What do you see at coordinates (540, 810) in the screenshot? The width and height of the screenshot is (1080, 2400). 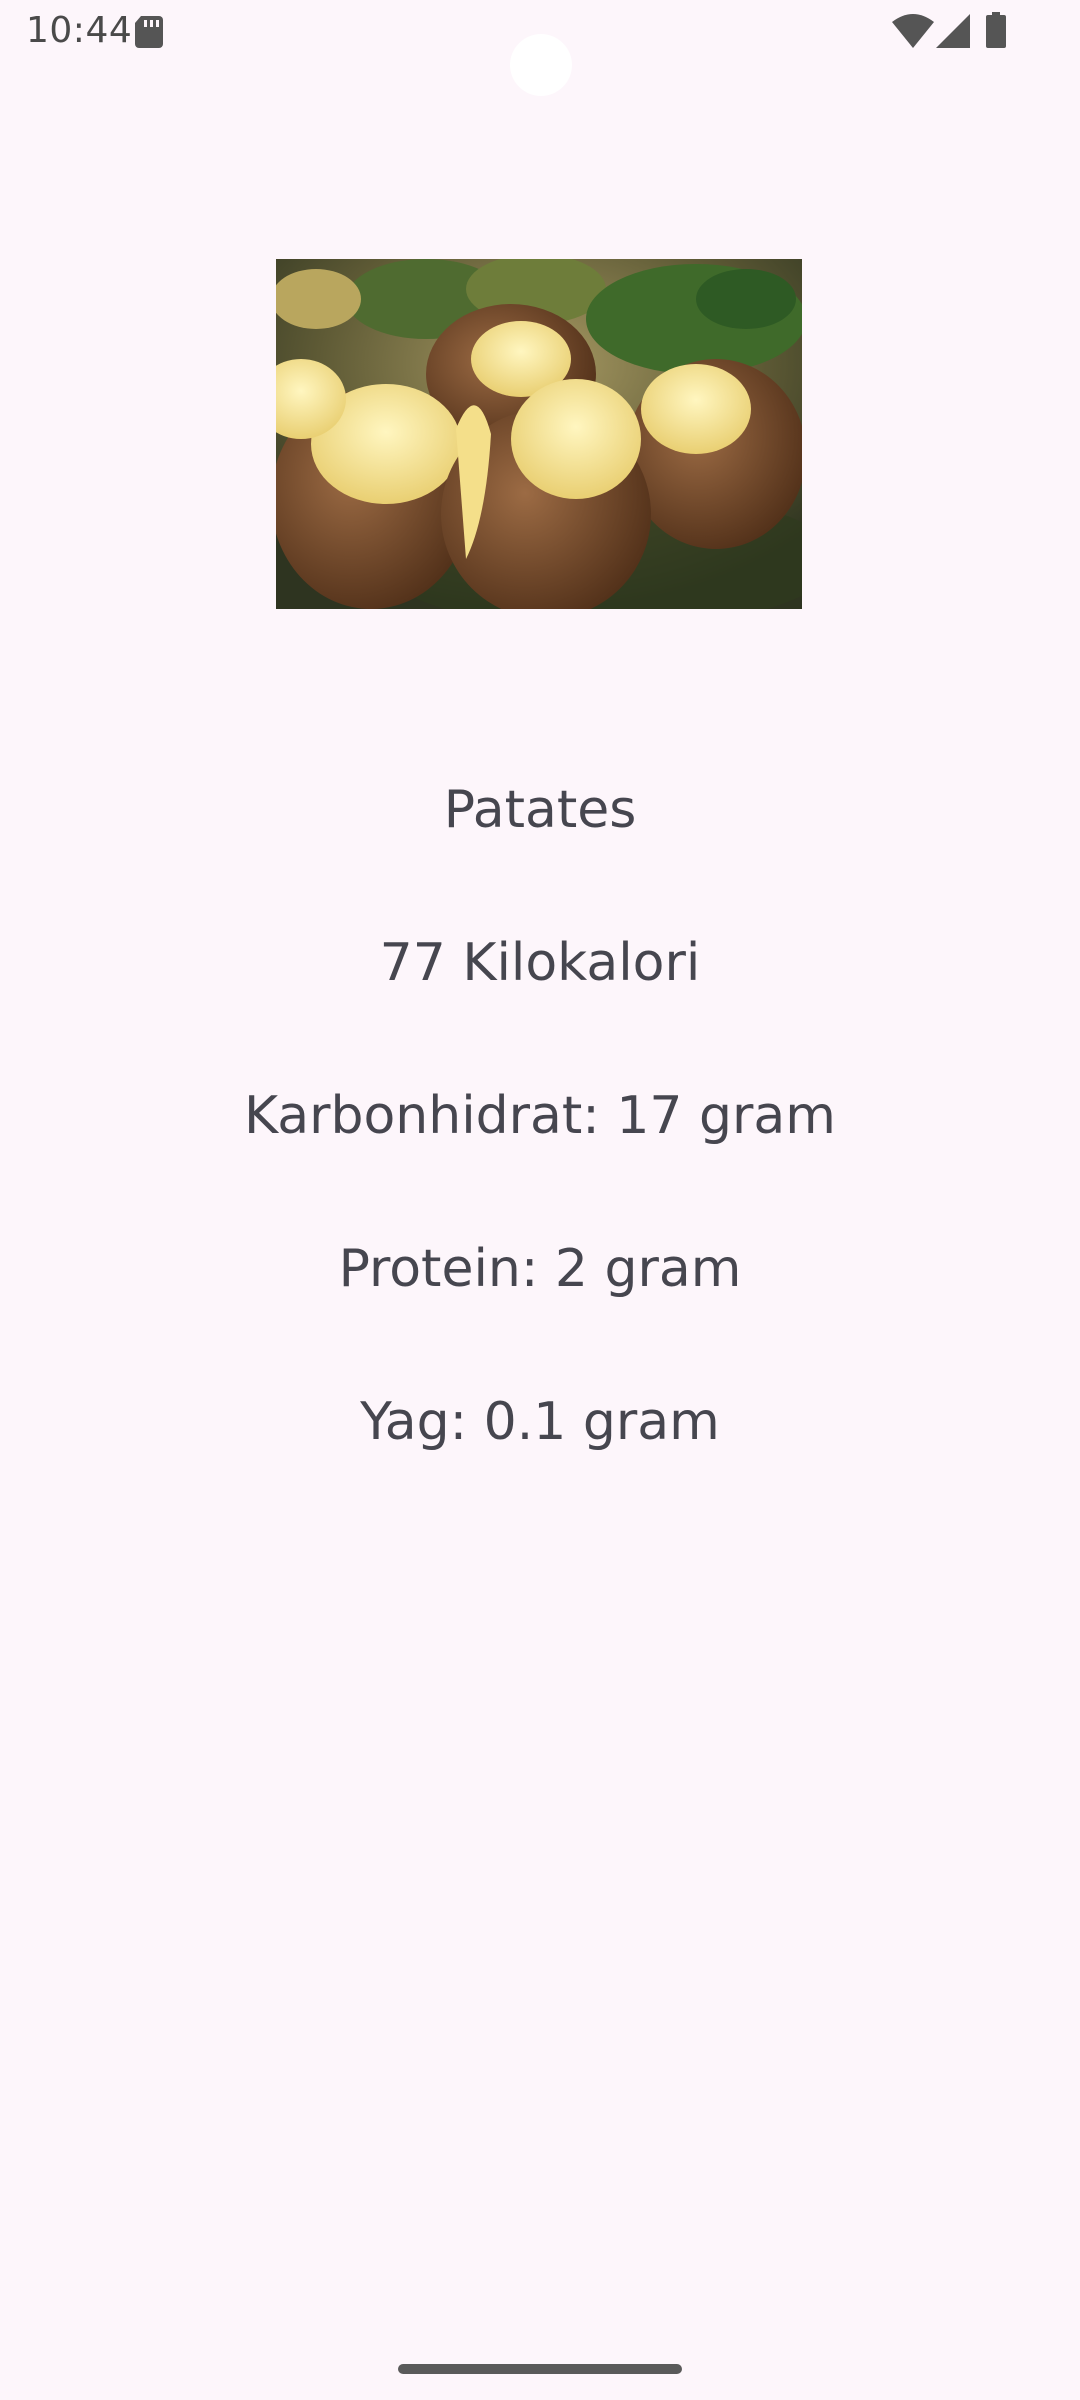 I see `food-name: Patates` at bounding box center [540, 810].